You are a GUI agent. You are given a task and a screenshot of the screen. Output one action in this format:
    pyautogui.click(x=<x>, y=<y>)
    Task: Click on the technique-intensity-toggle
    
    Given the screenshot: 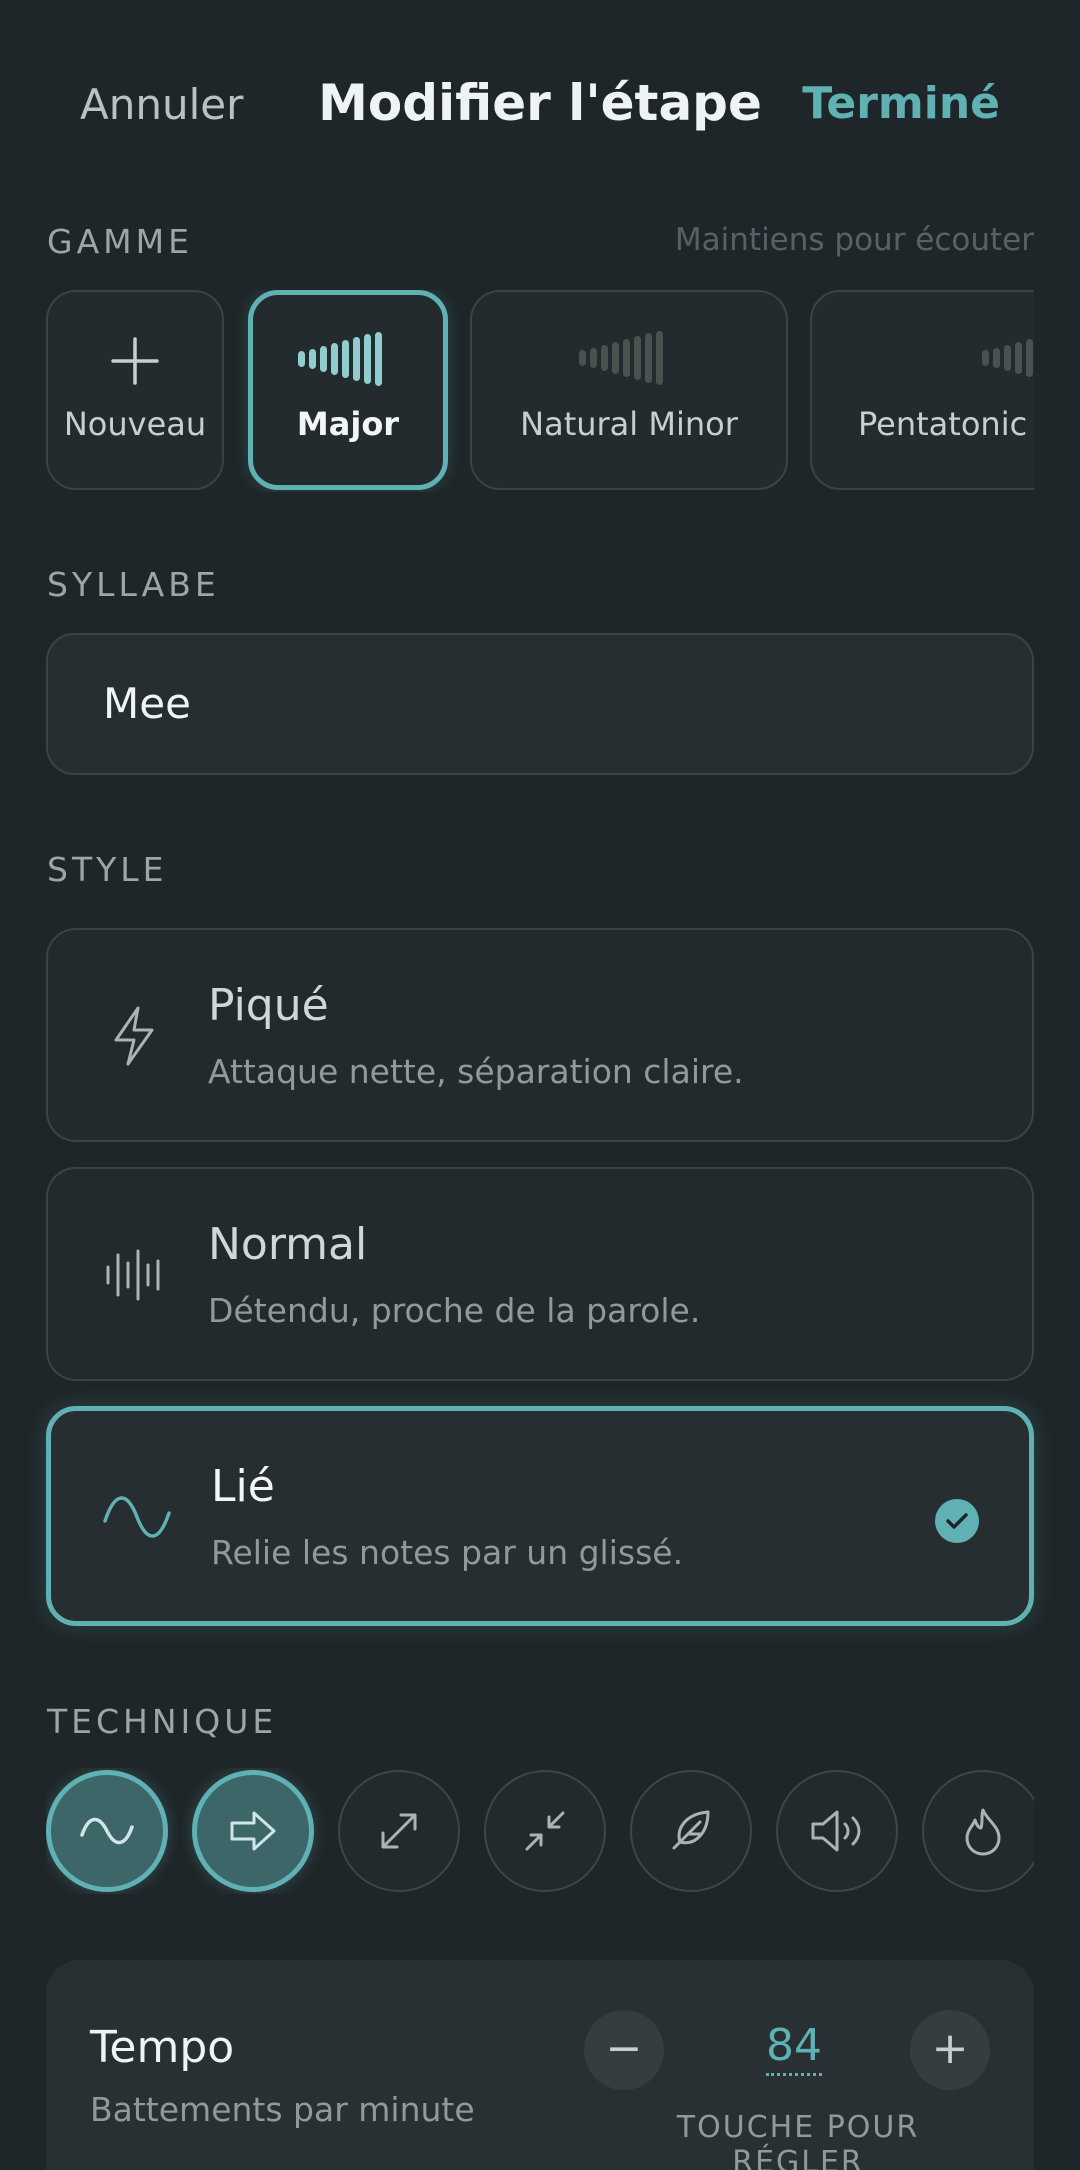 What is the action you would take?
    pyautogui.click(x=978, y=1831)
    